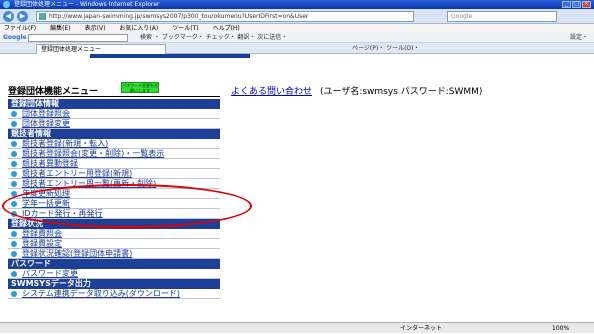 This screenshot has height=334, width=594. I want to click on user-info: (ユーザ名:swmsys パスワード:SWMM), so click(401, 92).